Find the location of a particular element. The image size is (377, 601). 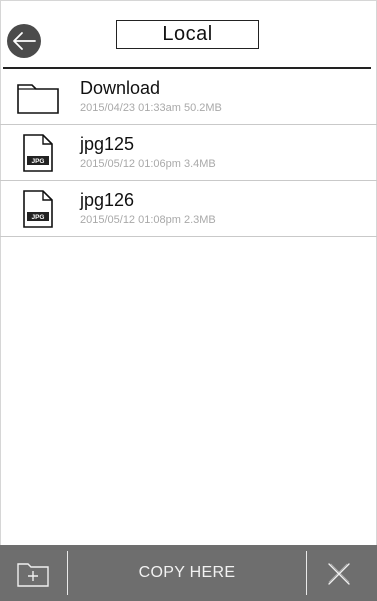

list-item-download: Download 2015/04/23 01:33am 50.2MB is located at coordinates (188, 97).